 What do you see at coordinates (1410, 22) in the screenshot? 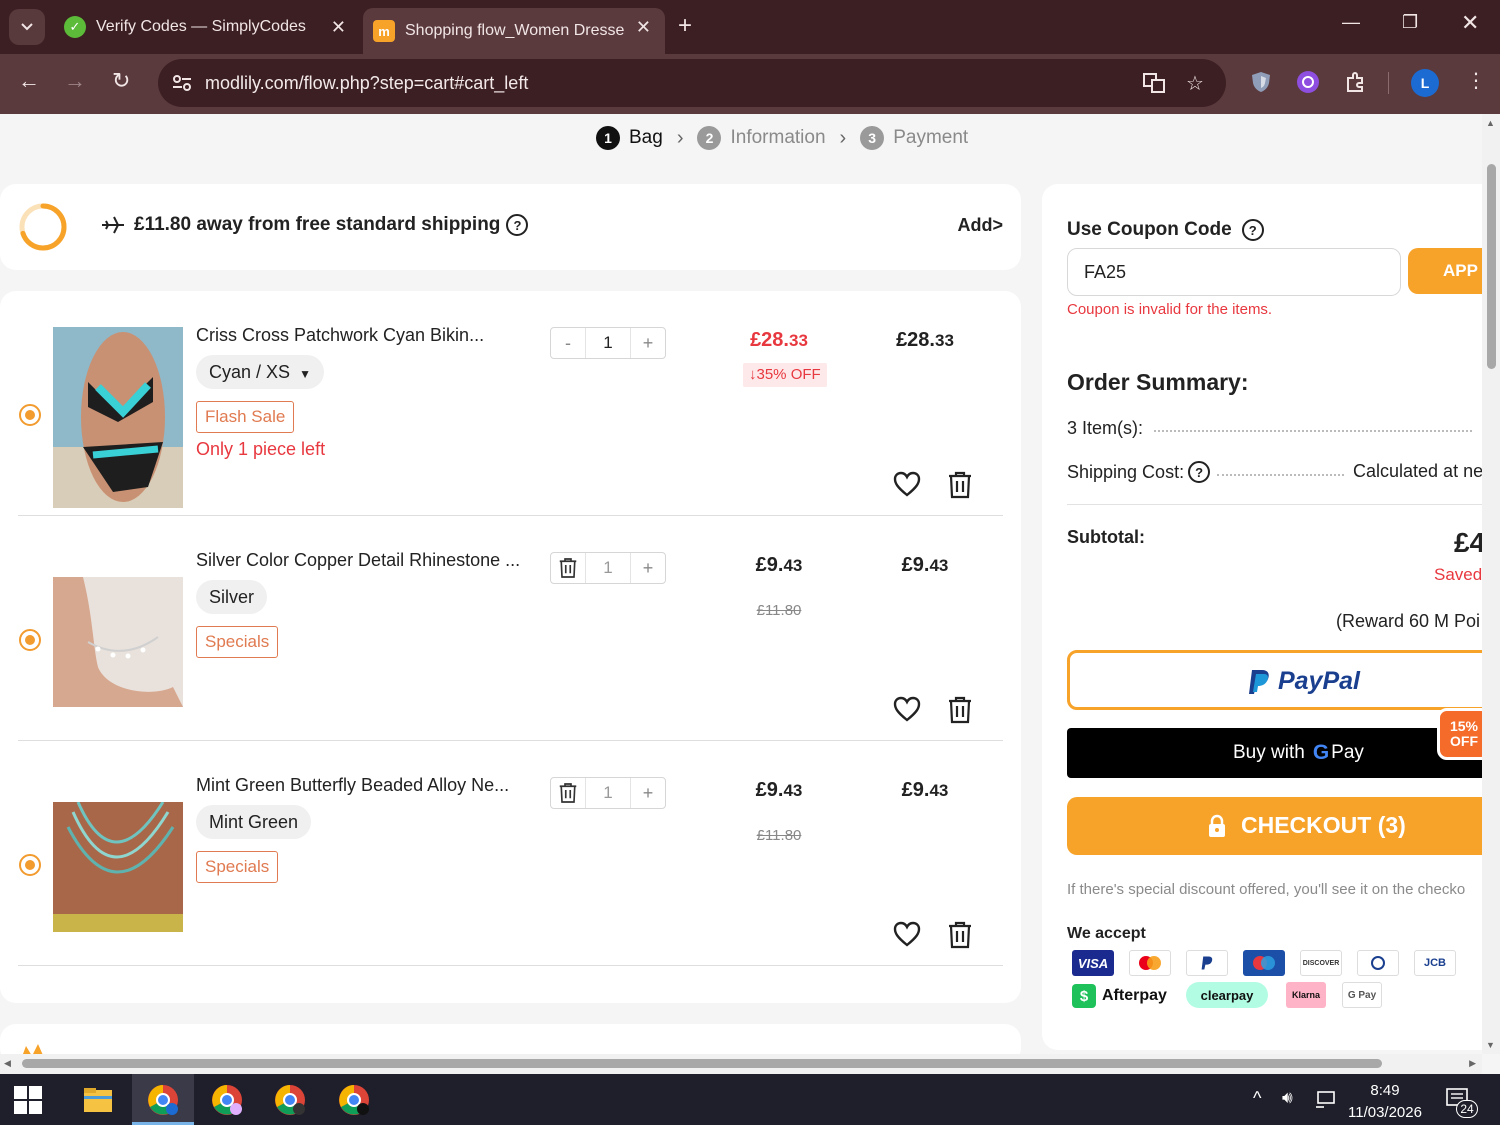
I see `restore-button: ❐` at bounding box center [1410, 22].